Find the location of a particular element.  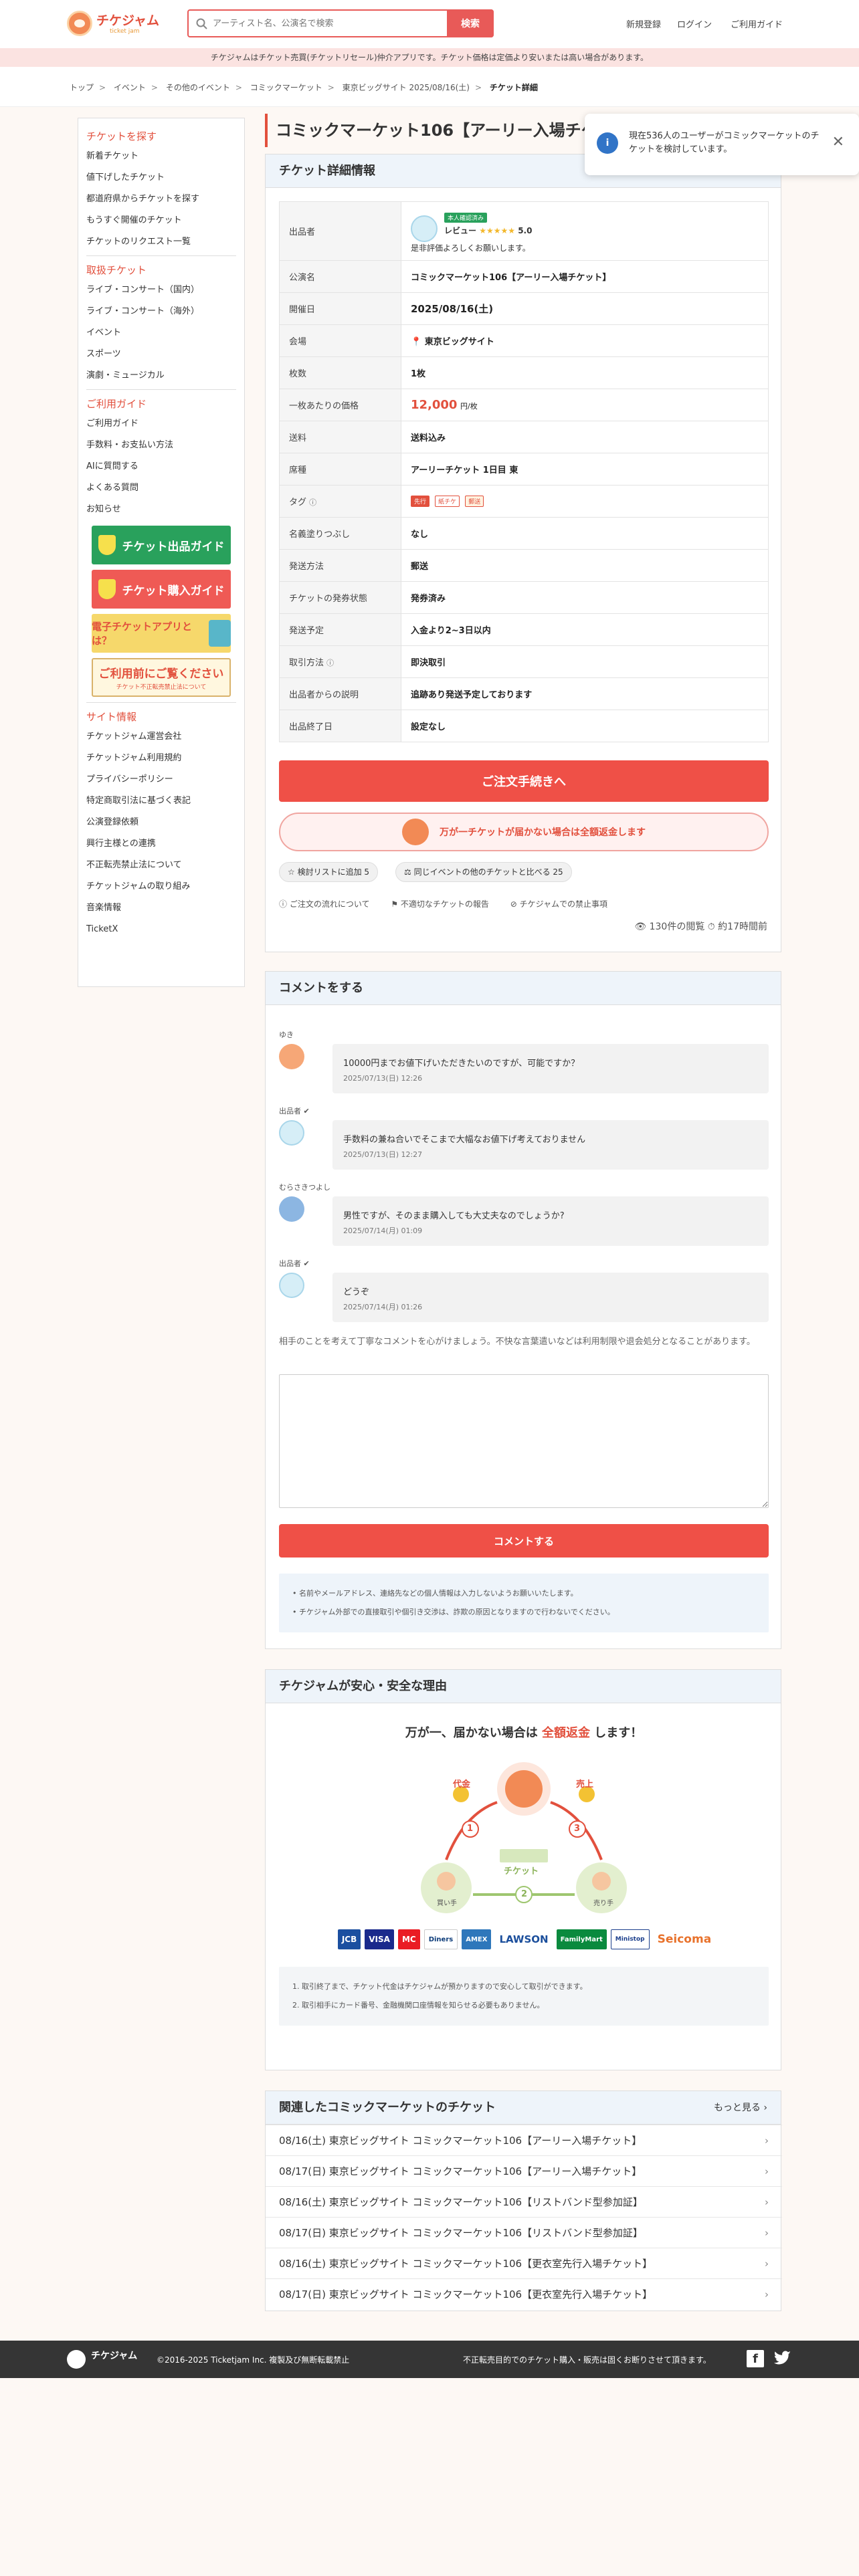

venue-link: 📍 東京ビッグサイト is located at coordinates (585, 340).